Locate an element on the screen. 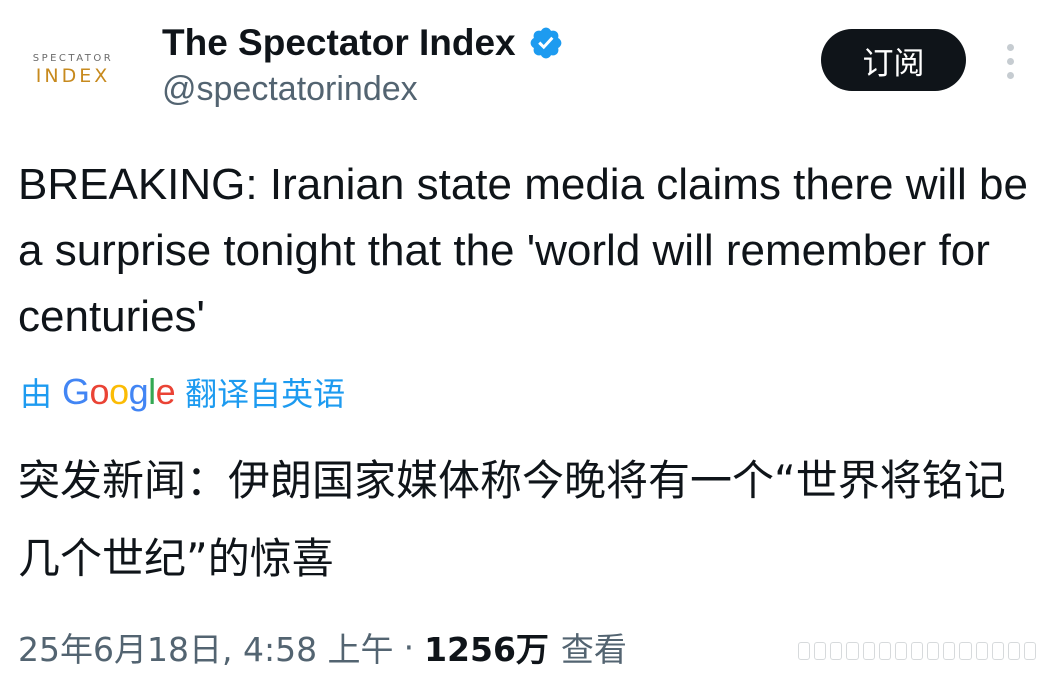  tweet-meta: 25年6月18日, 4:58 上午 · 1256万 查看 is located at coordinates (322, 647).